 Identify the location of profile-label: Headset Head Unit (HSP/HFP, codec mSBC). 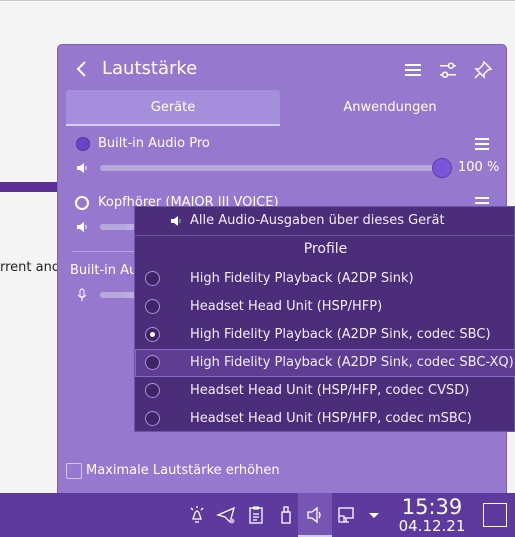
(331, 418).